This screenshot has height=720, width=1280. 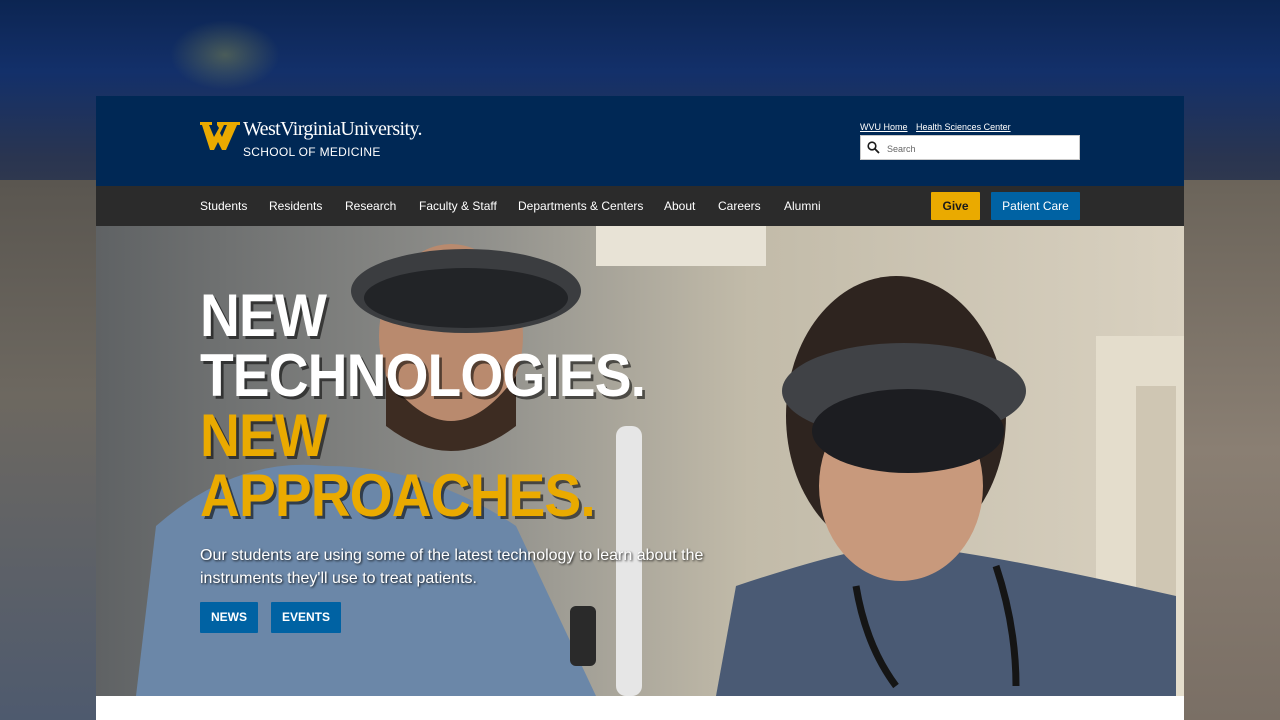 What do you see at coordinates (963, 127) in the screenshot?
I see `health-sciences-center-link: Health Sciences Center` at bounding box center [963, 127].